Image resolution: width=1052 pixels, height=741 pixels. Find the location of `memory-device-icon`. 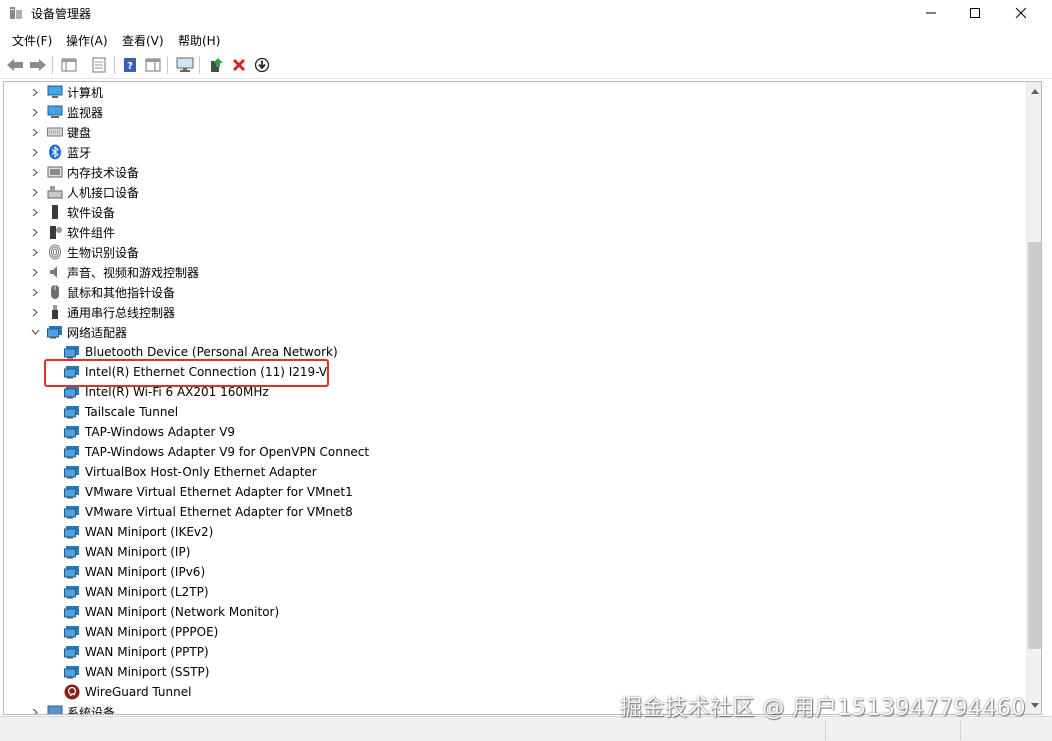

memory-device-icon is located at coordinates (55, 172).